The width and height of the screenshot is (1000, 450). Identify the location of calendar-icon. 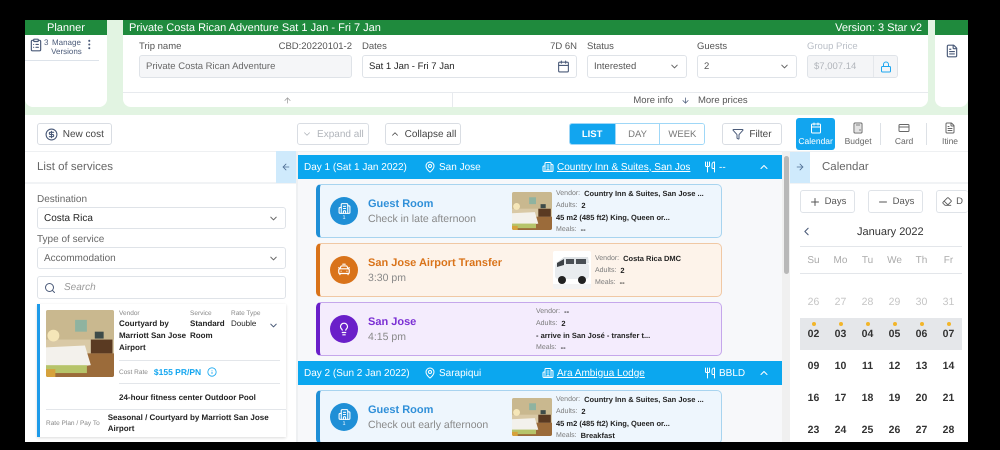
(563, 66).